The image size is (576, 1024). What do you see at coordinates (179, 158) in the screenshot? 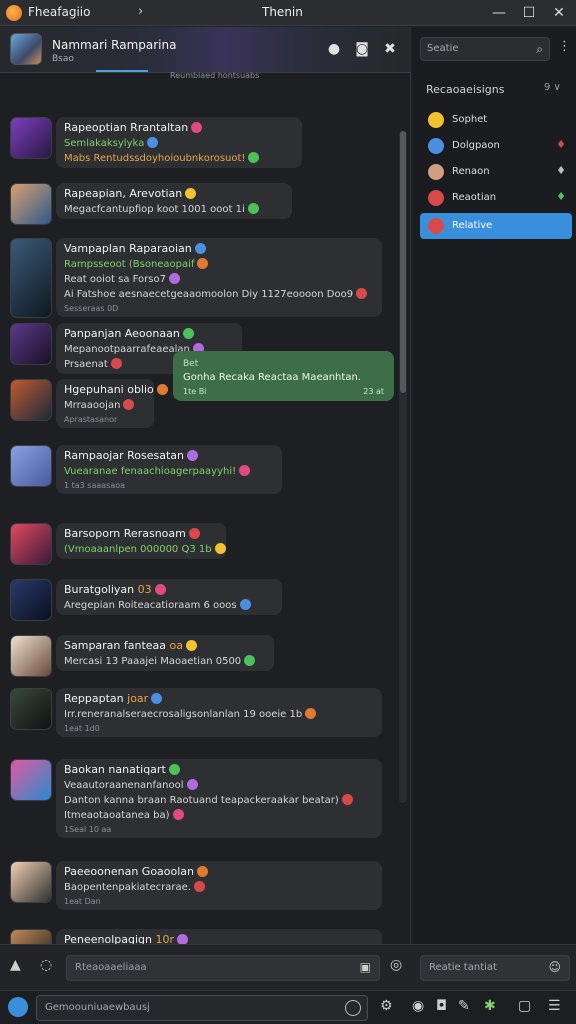
I see `message-text: Mabs Rentudssdoyhoioubnkorosuot!` at bounding box center [179, 158].